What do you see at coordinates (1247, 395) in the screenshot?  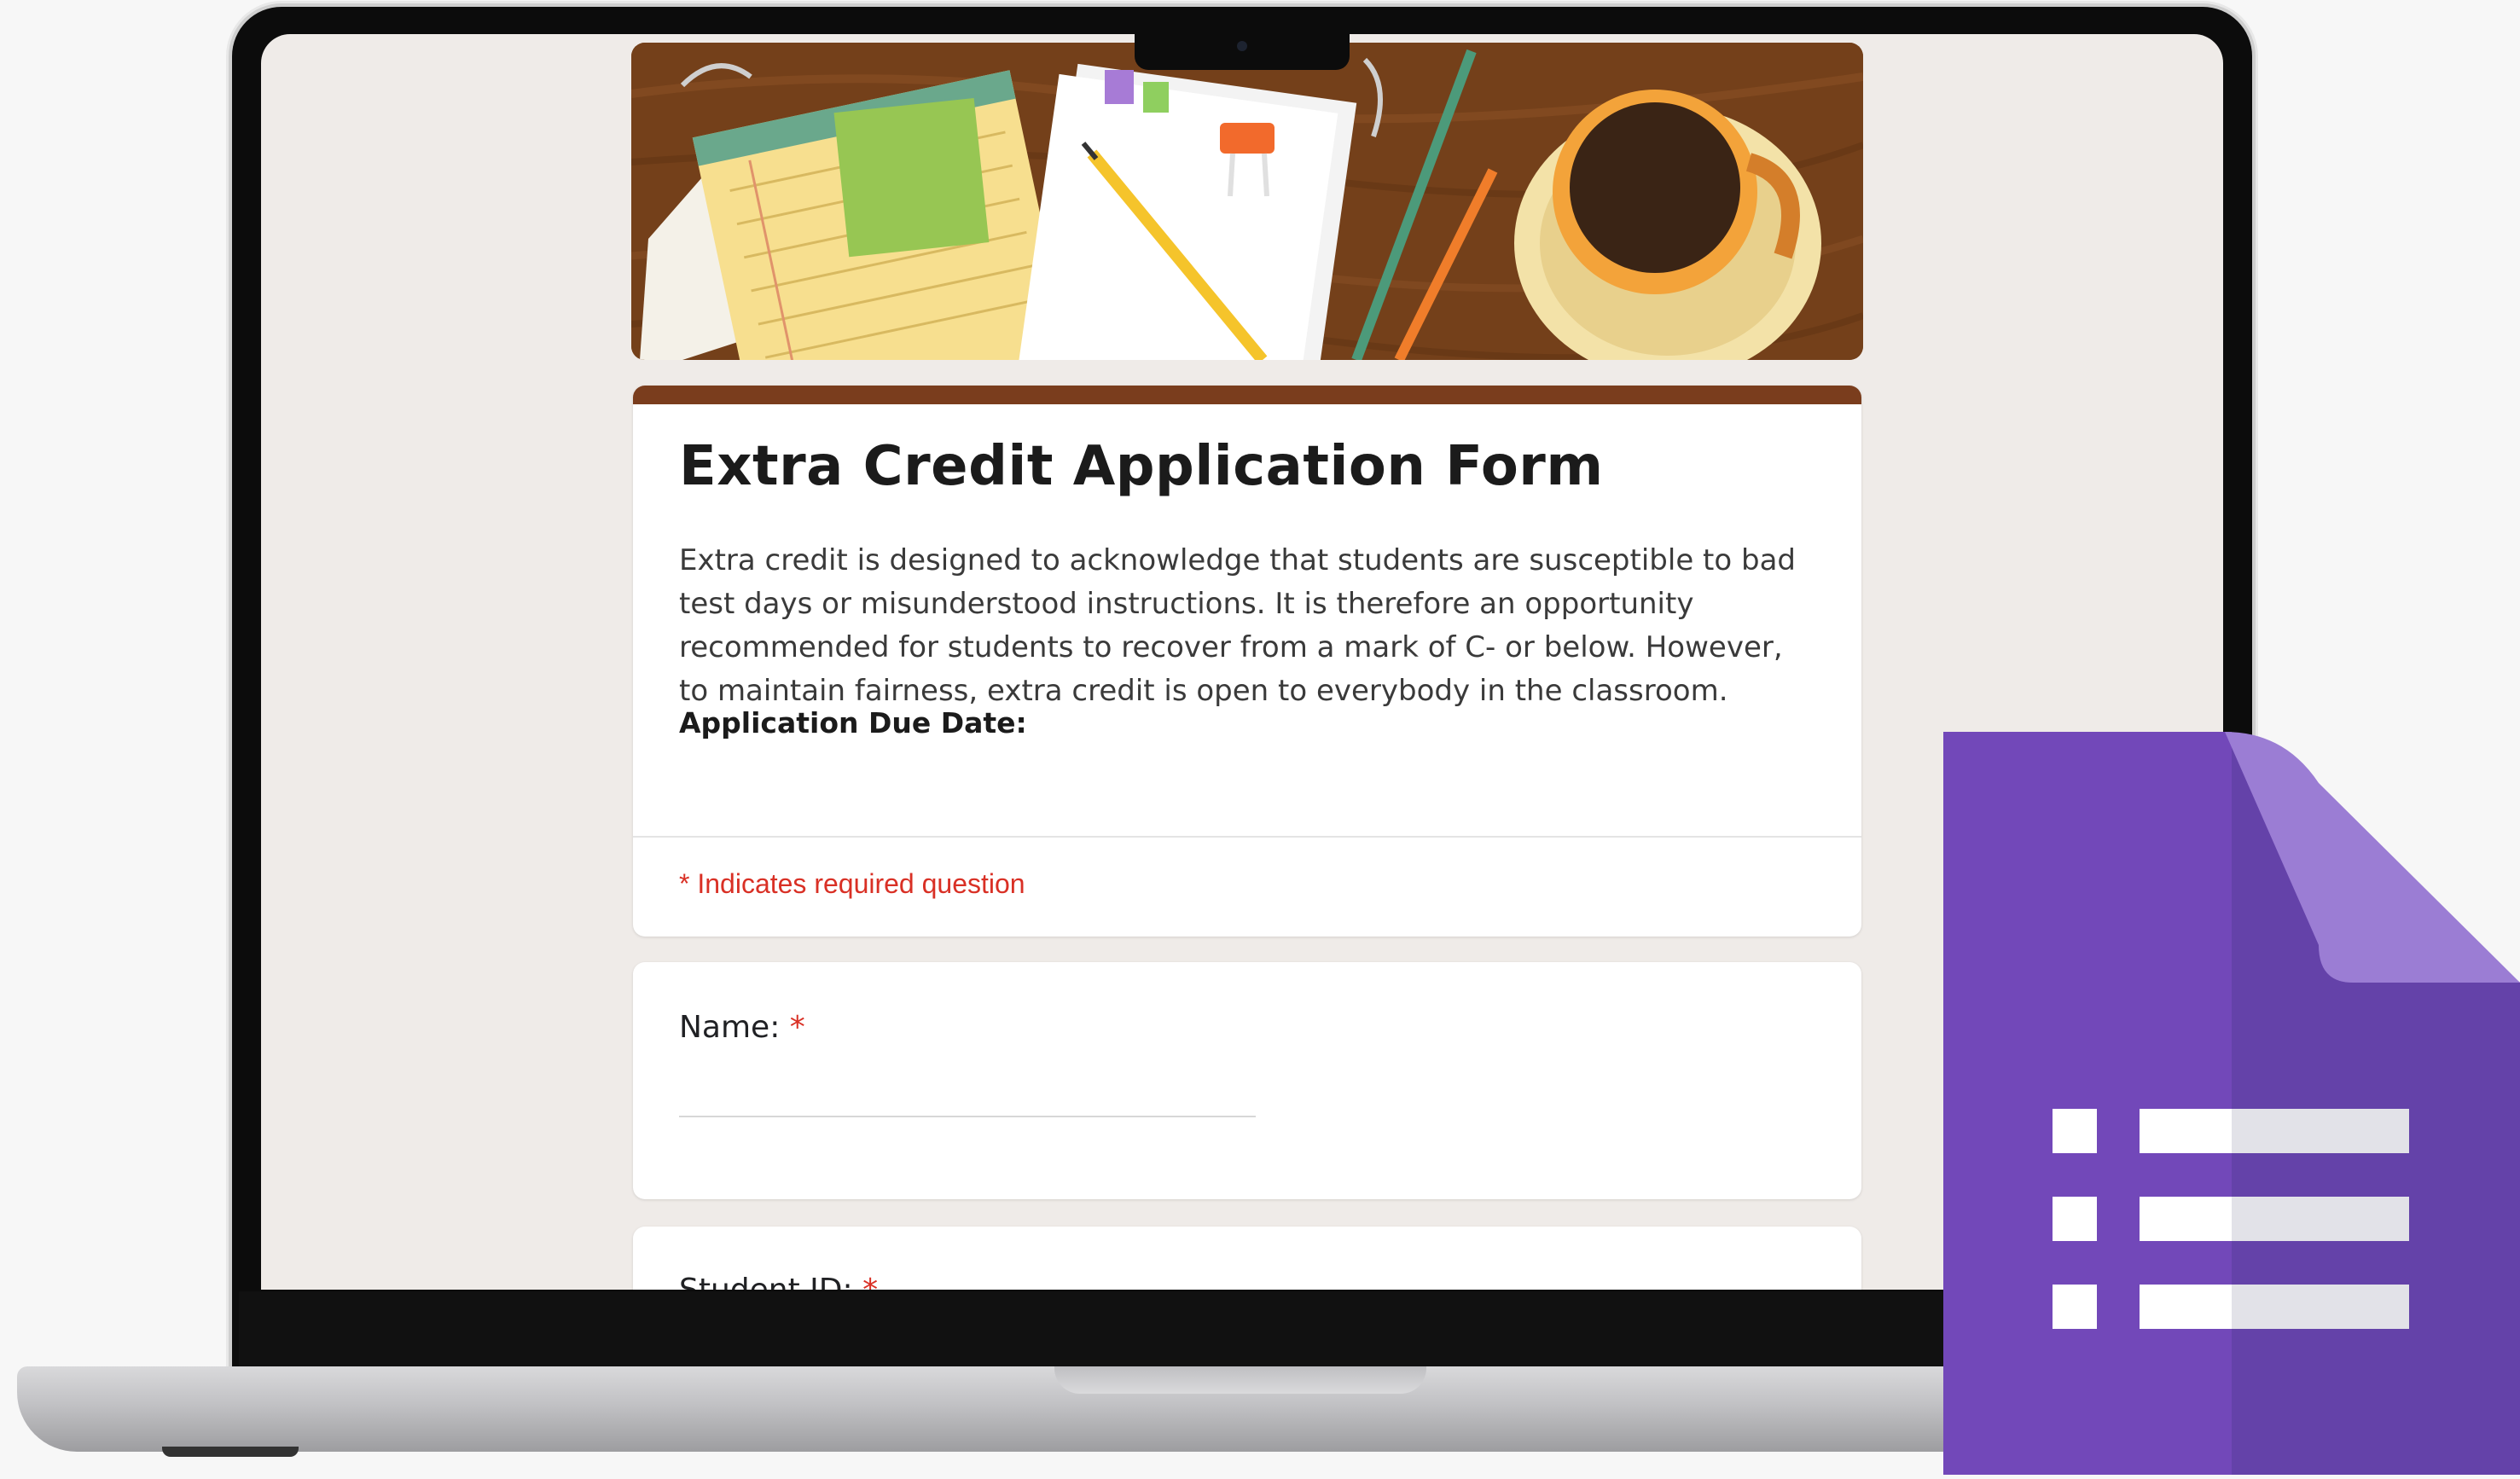 I see `title-accent-strip` at bounding box center [1247, 395].